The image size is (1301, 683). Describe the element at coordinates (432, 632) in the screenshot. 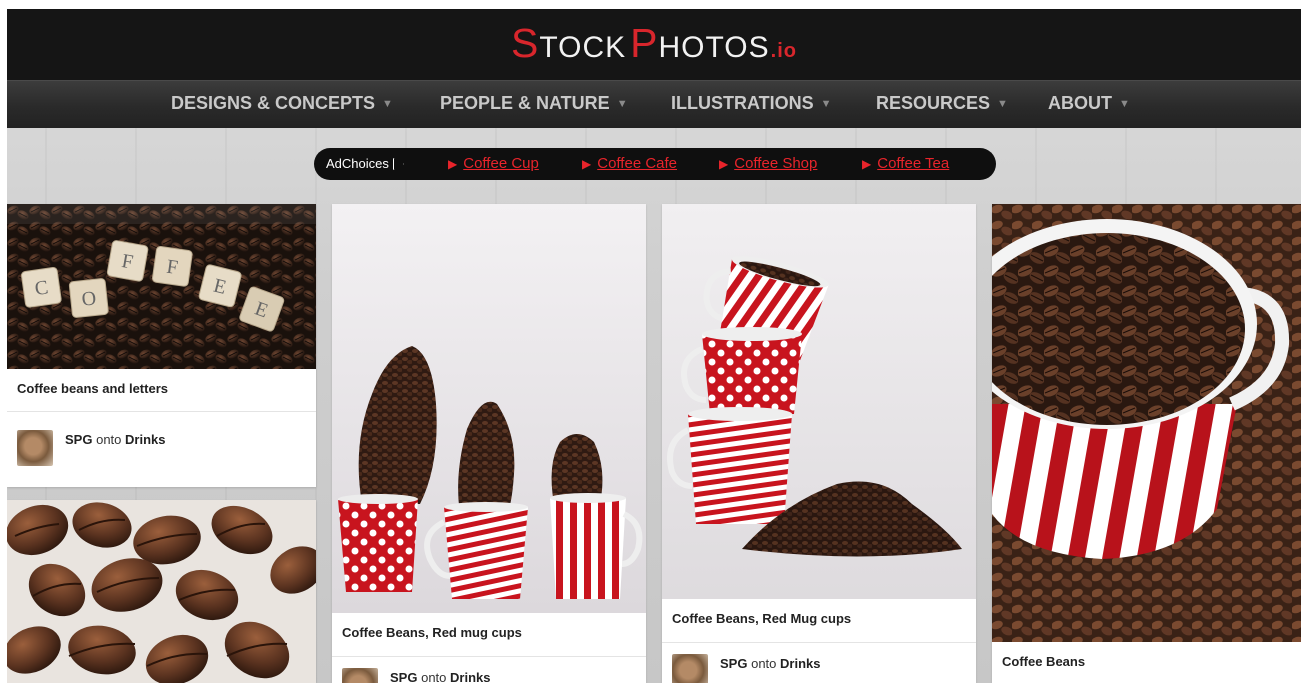

I see `pin-title: Coffee Beans, Red mug cups` at that location.